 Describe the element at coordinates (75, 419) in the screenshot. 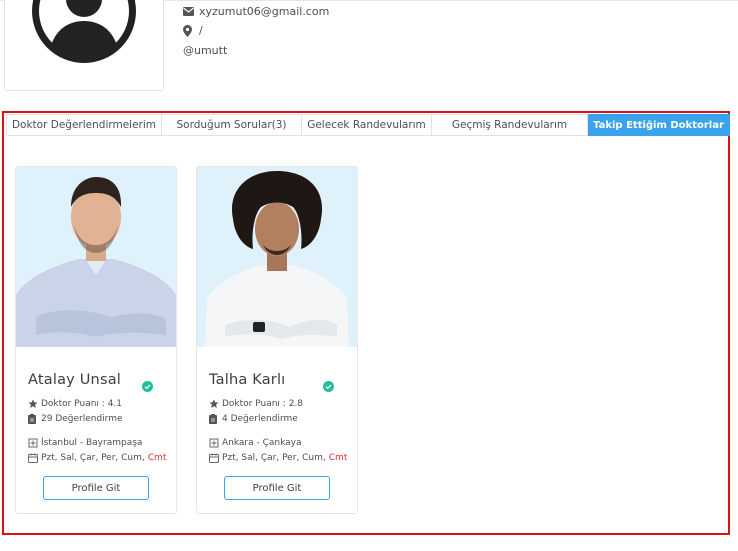

I see `doctor-review-count: 29 Değerlendirme` at that location.